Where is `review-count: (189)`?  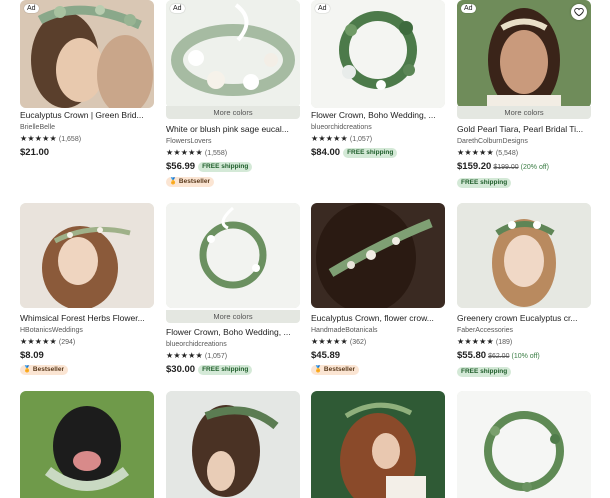 review-count: (189) is located at coordinates (504, 342).